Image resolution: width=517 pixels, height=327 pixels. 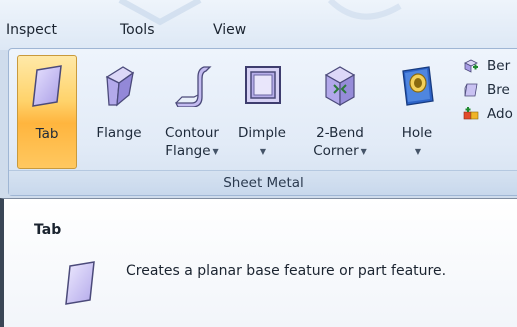 I want to click on menu-bar: Inspect Tools View, so click(x=258, y=32).